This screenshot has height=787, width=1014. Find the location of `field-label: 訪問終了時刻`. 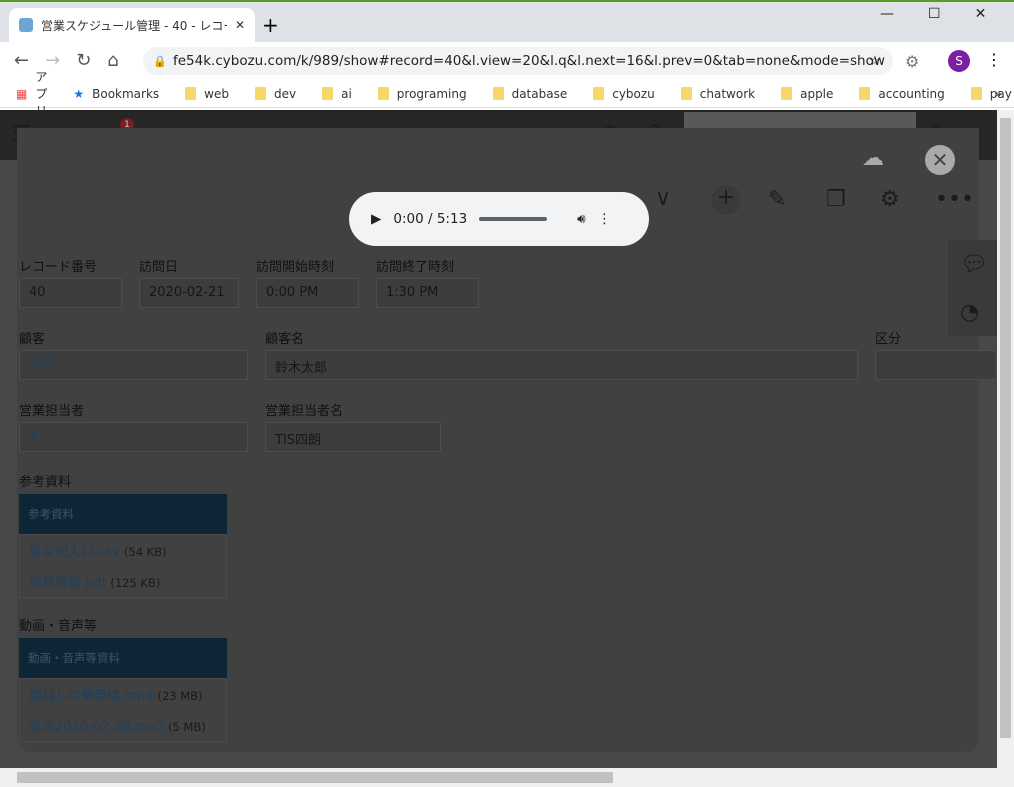

field-label: 訪問終了時刻 is located at coordinates (415, 267).